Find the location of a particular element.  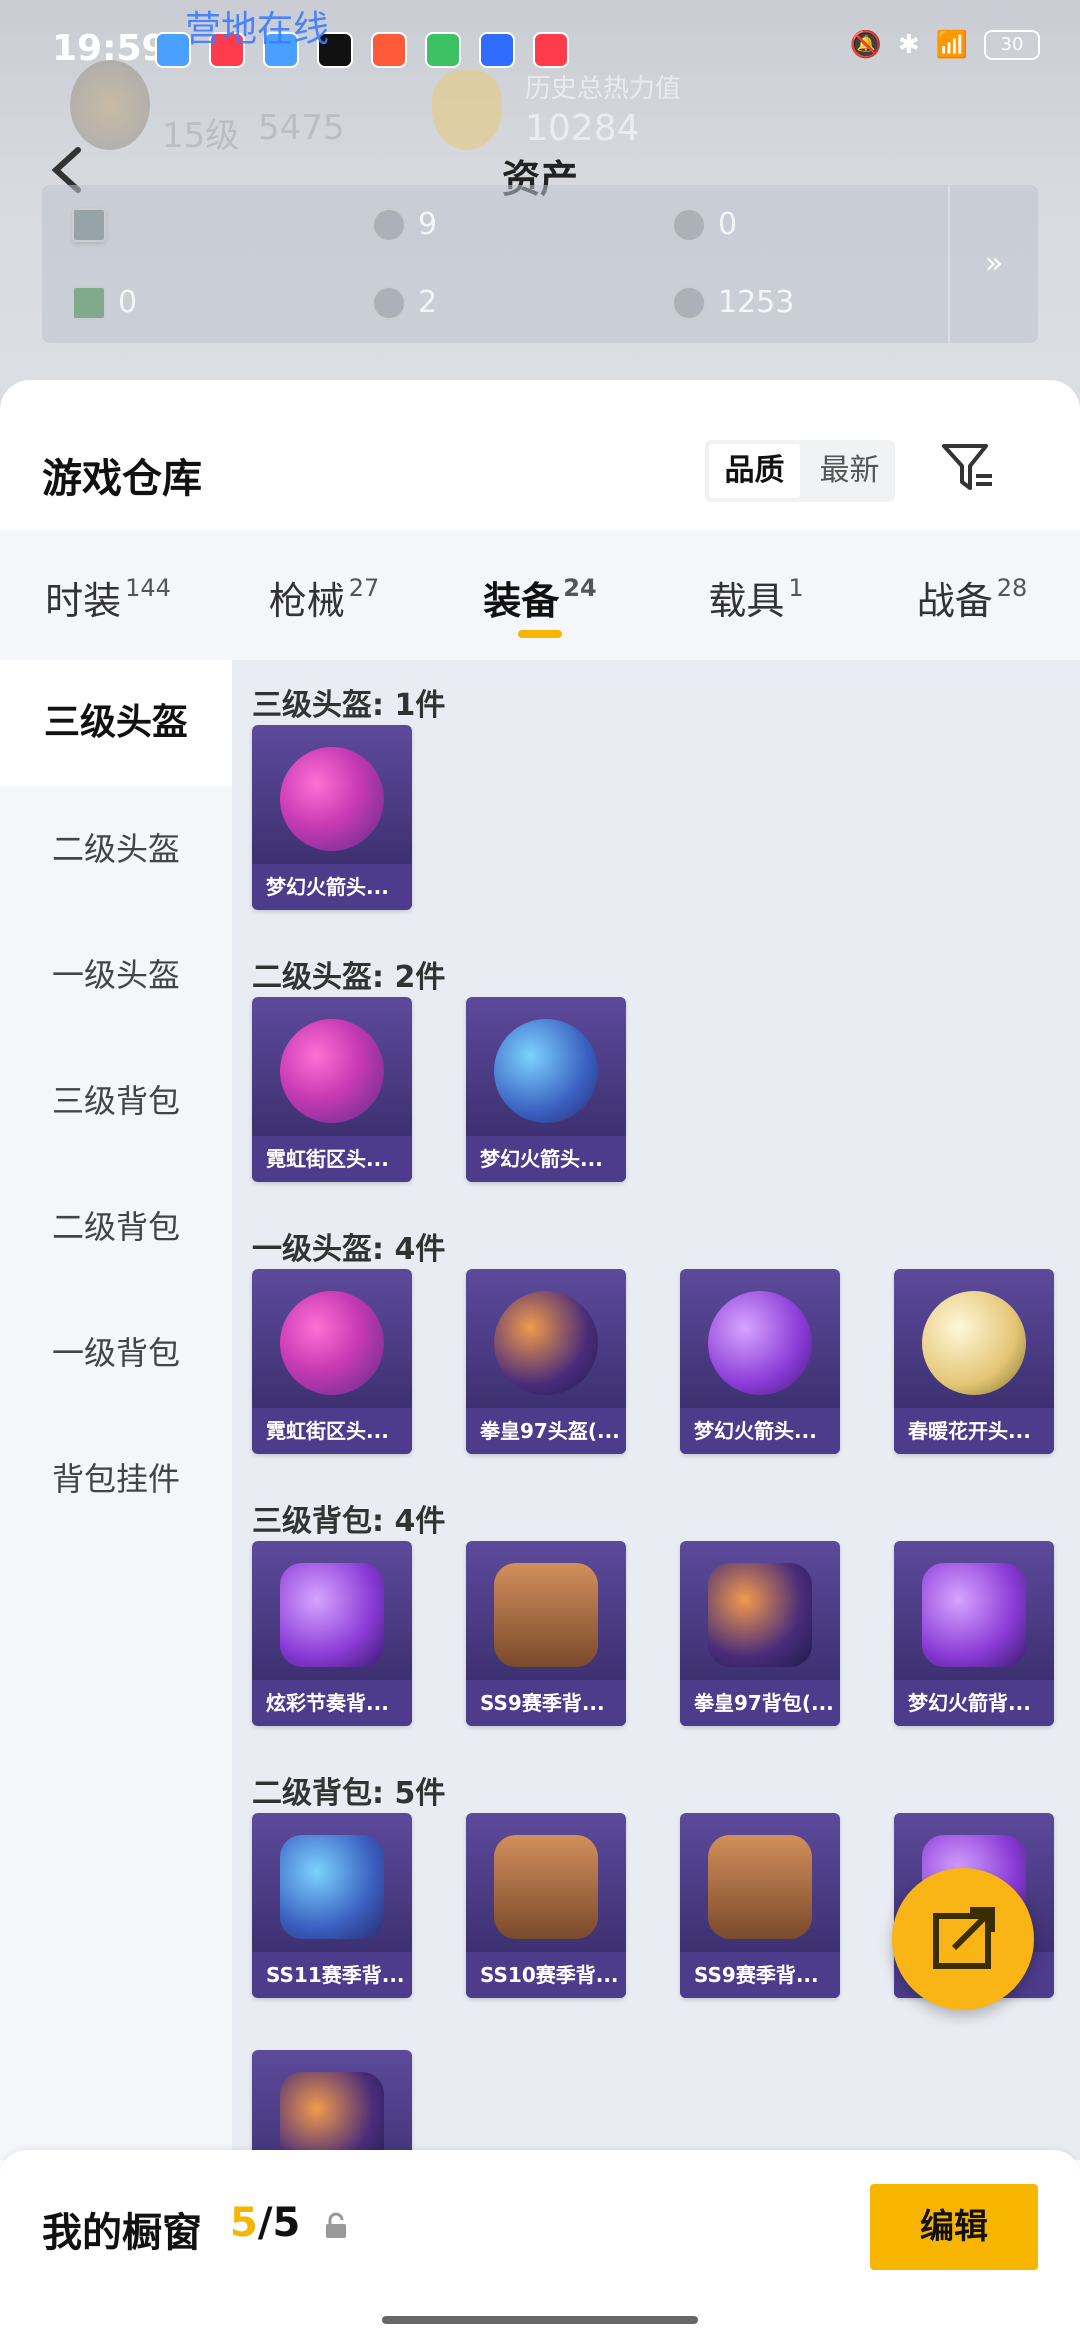

item-card is located at coordinates (332, 2105).